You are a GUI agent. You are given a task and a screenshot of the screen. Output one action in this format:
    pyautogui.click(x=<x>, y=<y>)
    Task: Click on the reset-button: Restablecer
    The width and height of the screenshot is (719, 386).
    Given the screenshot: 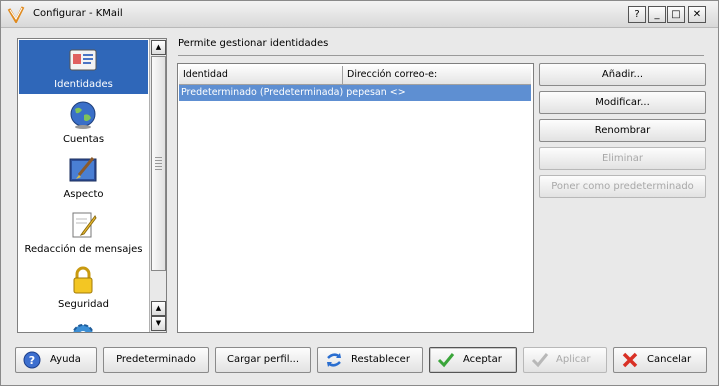 What is the action you would take?
    pyautogui.click(x=370, y=360)
    